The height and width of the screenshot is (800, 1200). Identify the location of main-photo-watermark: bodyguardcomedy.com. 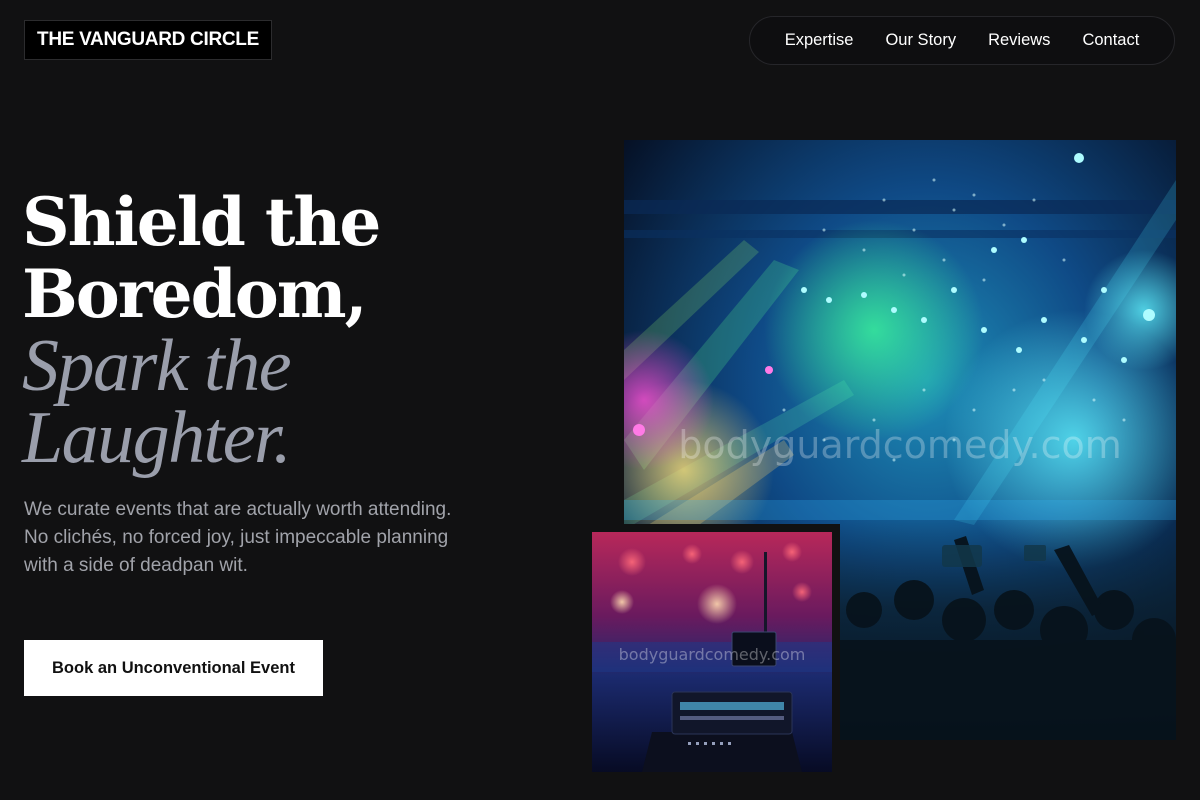
(900, 445).